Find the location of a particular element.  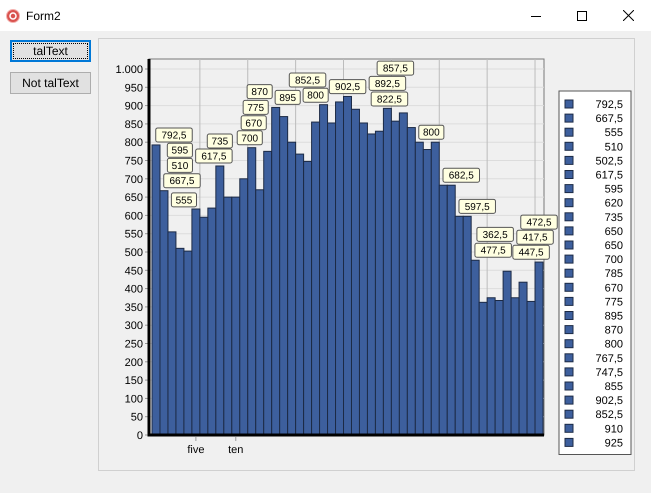

form-button: talText is located at coordinates (50, 51).